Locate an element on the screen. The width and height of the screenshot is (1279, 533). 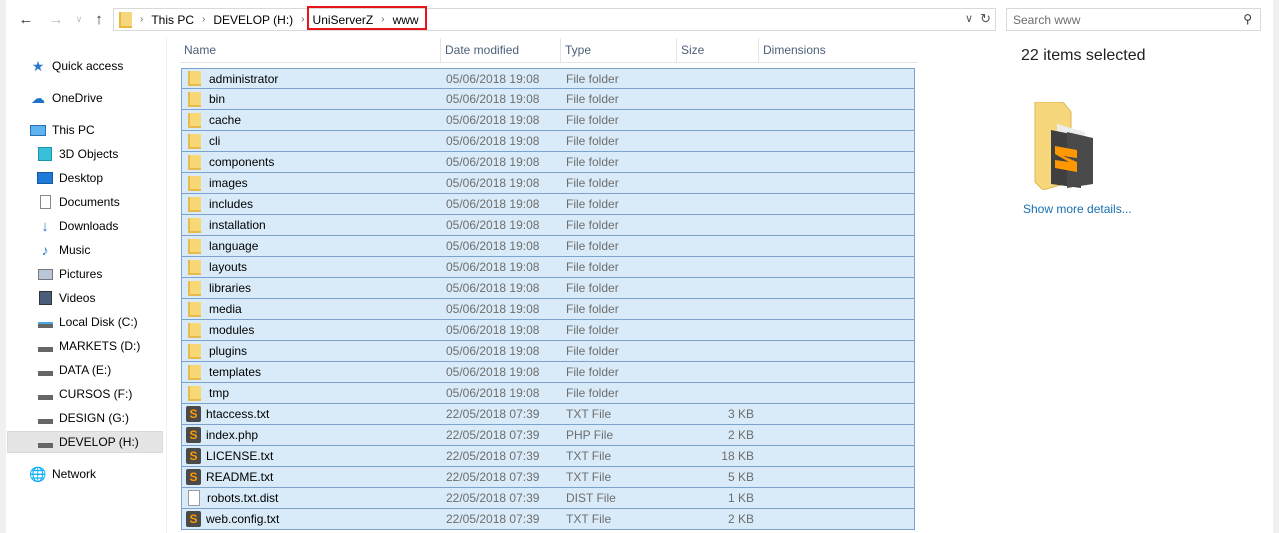
sidebar-item-music: ♪ Music is located at coordinates (64, 250).